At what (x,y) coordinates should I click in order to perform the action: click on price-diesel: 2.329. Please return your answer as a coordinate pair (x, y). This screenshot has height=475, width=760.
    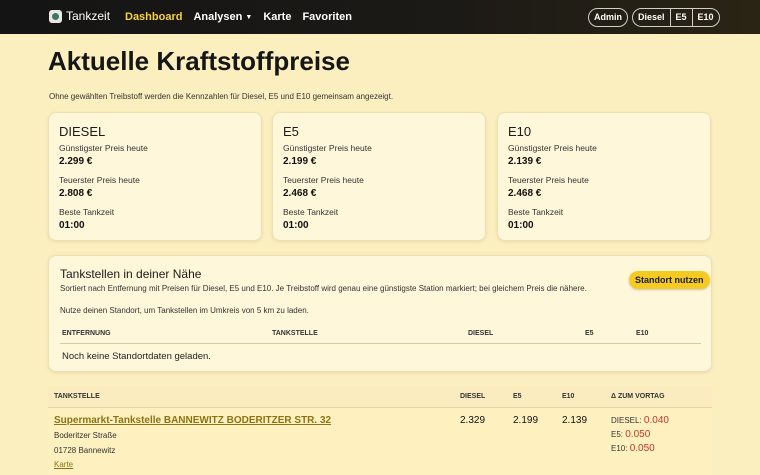
    Looking at the image, I should click on (473, 420).